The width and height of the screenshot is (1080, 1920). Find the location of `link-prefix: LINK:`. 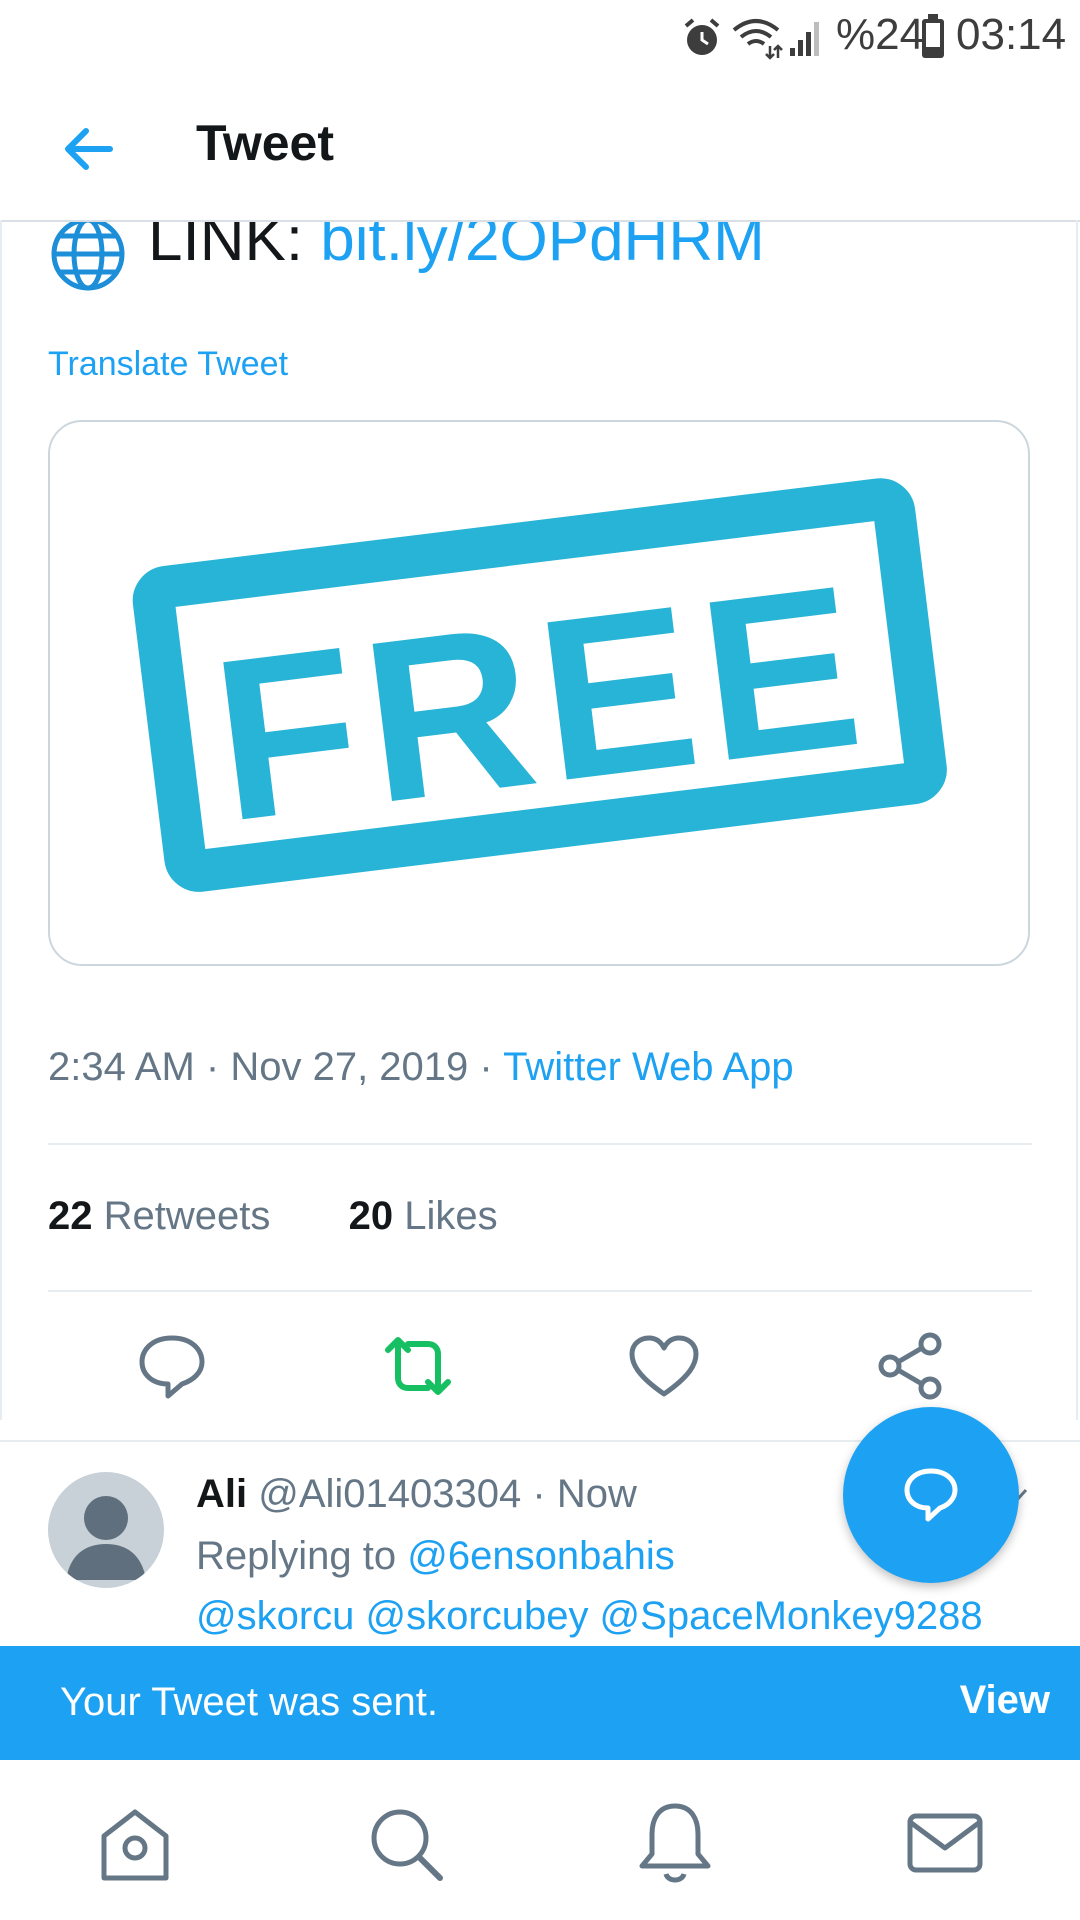

link-prefix: LINK: is located at coordinates (226, 248).